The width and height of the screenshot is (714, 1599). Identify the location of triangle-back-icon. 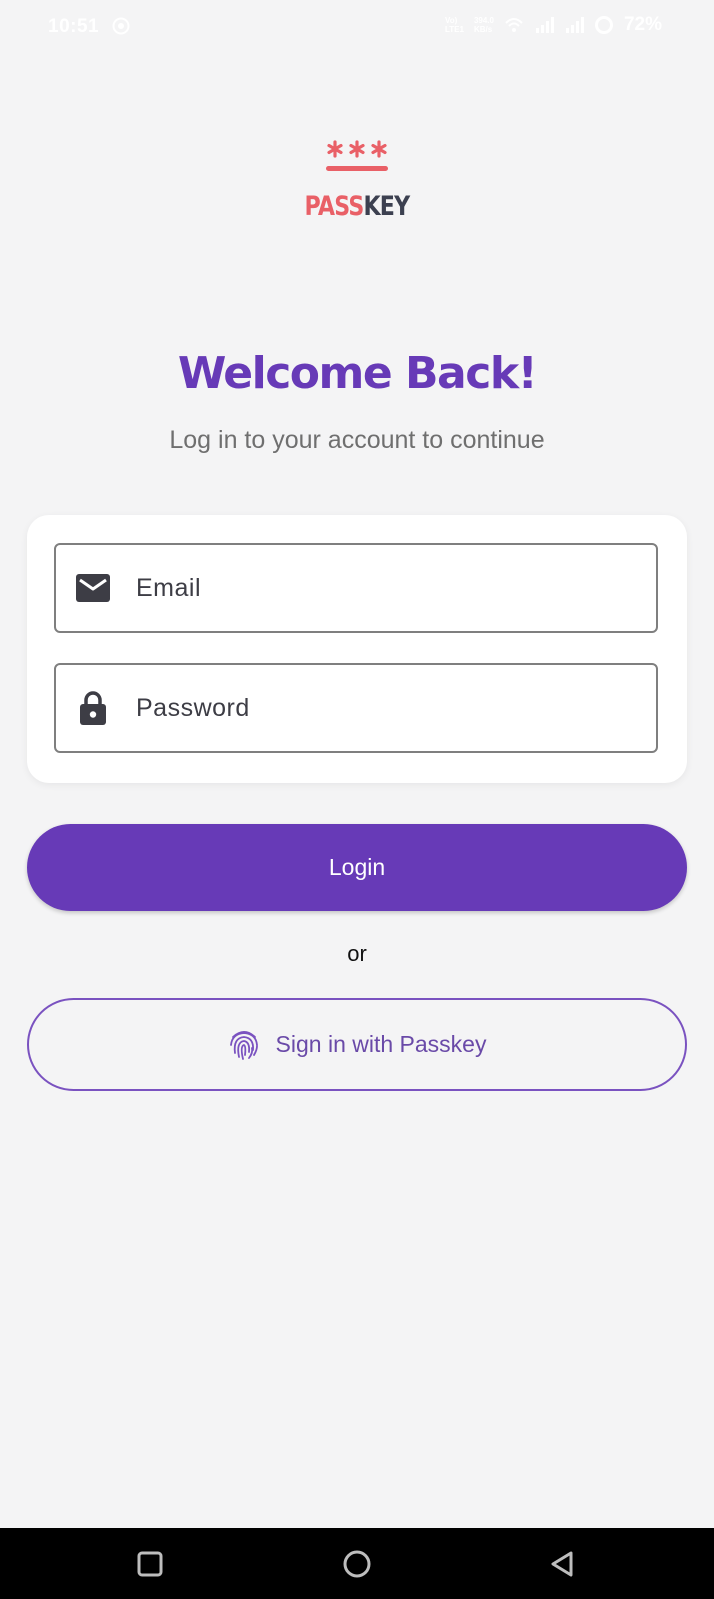
(562, 1563).